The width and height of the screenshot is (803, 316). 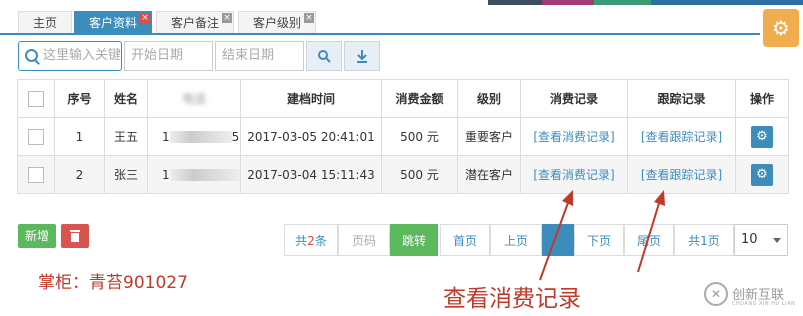 I want to click on end-date-placeholder: 结束日期, so click(x=248, y=55).